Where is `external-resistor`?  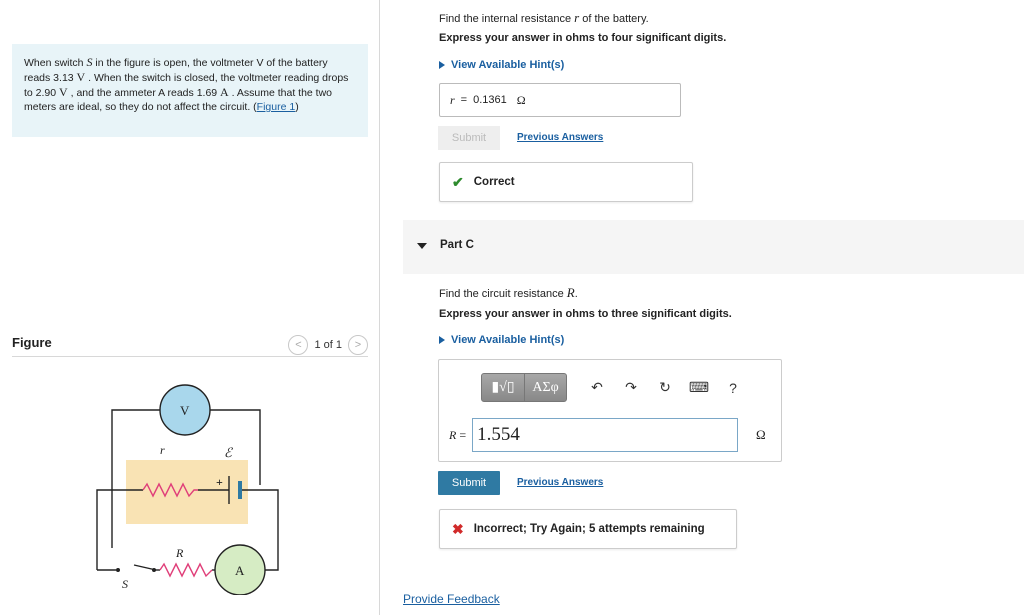 external-resistor is located at coordinates (186, 570).